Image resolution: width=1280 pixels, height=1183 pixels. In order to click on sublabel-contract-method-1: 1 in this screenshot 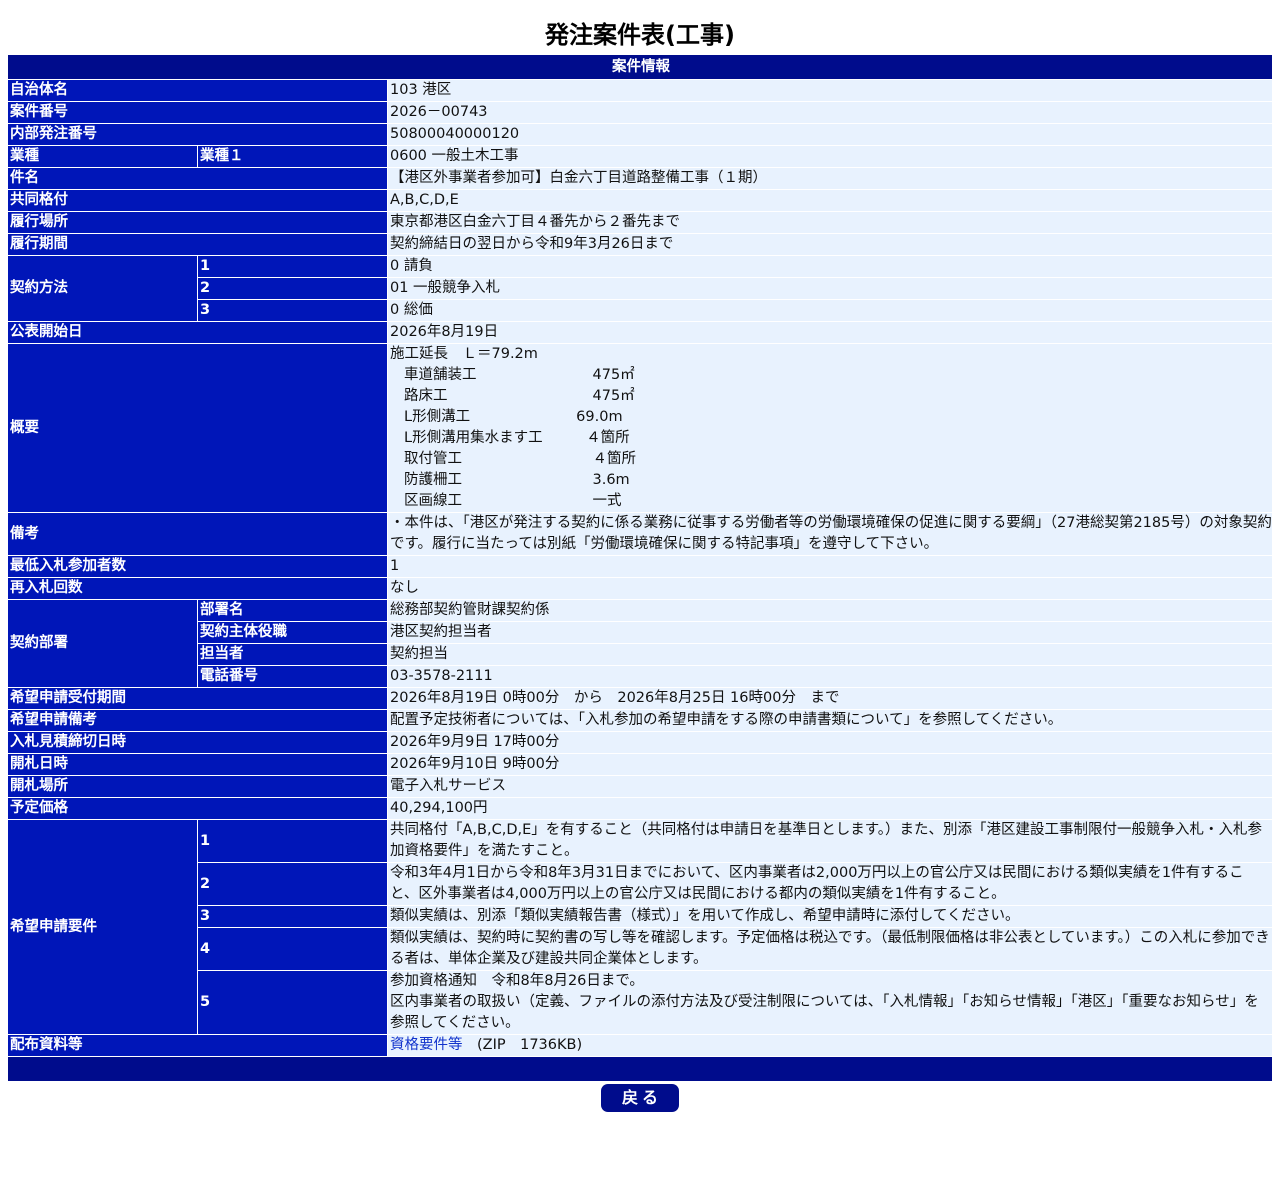, I will do `click(292, 266)`.